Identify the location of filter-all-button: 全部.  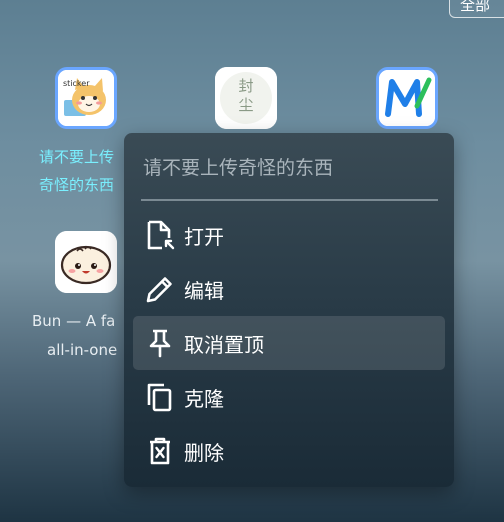
(476, 9).